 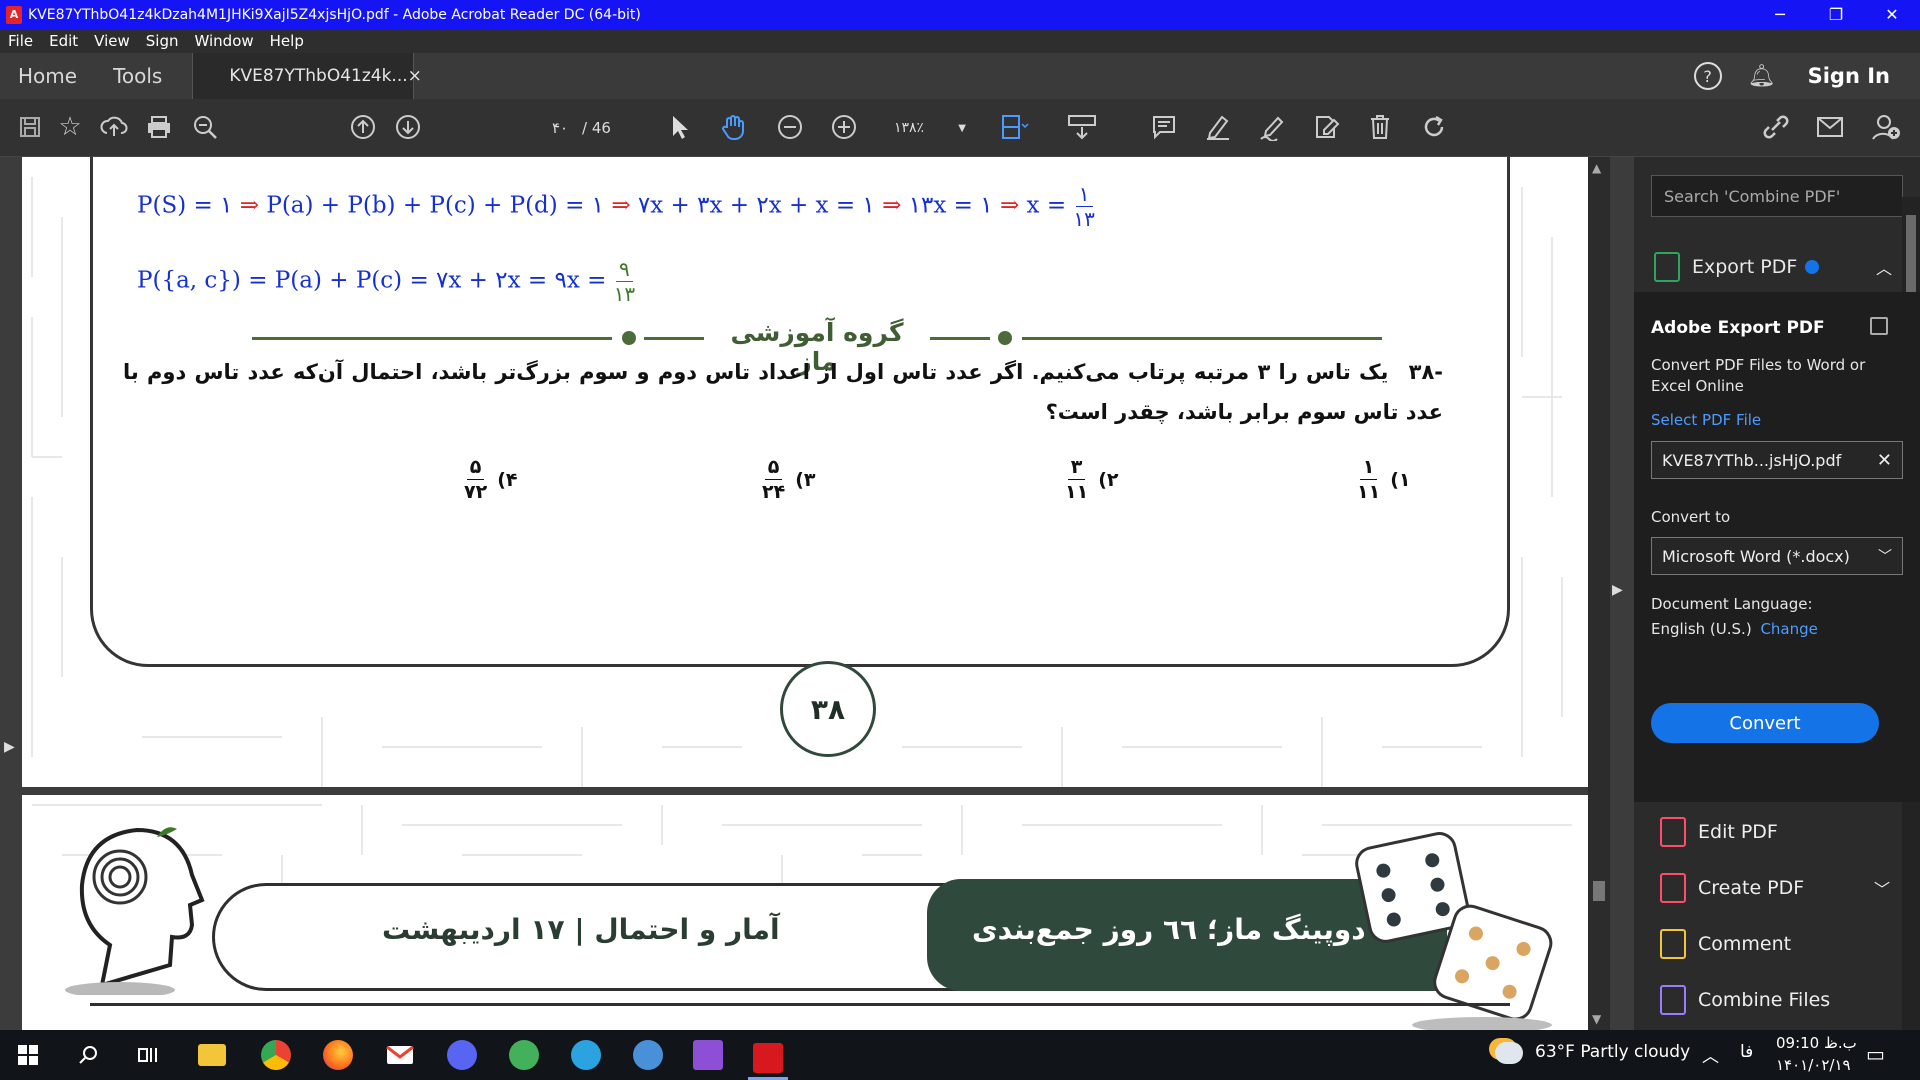 What do you see at coordinates (768, 1059) in the screenshot?
I see `acrobat-taskbar-icon` at bounding box center [768, 1059].